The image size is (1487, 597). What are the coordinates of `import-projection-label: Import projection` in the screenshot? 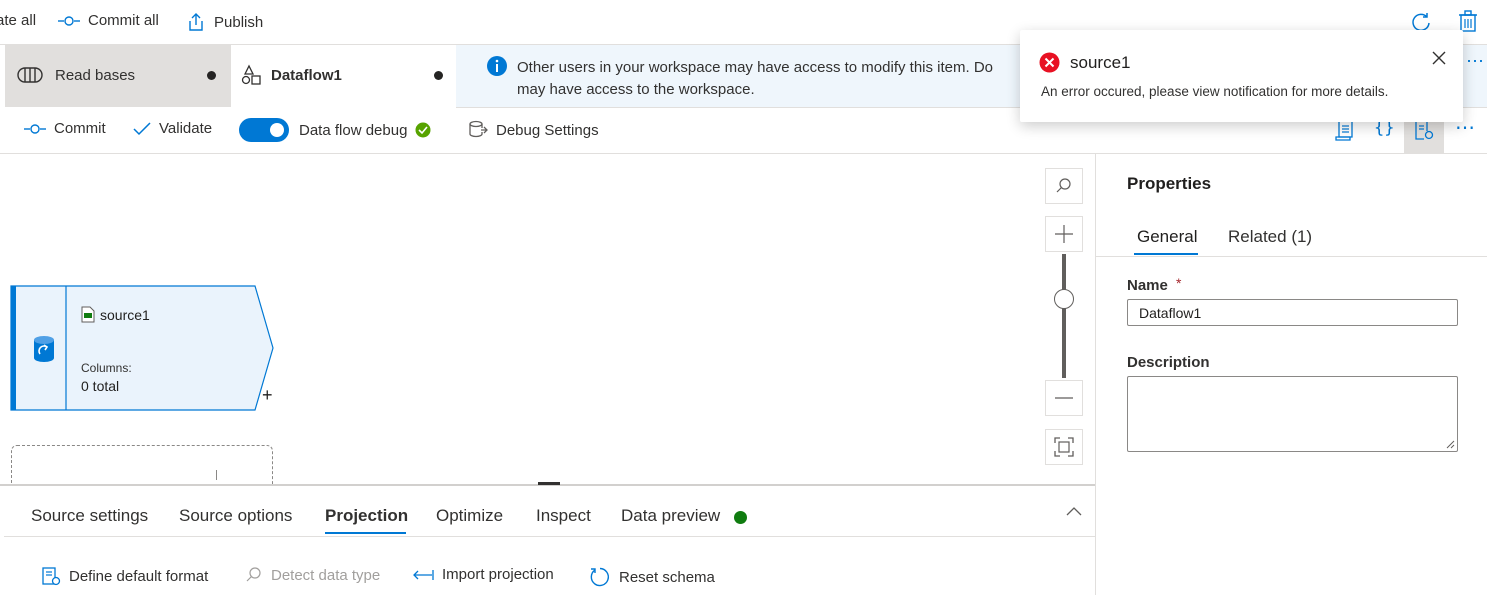 It's located at (498, 574).